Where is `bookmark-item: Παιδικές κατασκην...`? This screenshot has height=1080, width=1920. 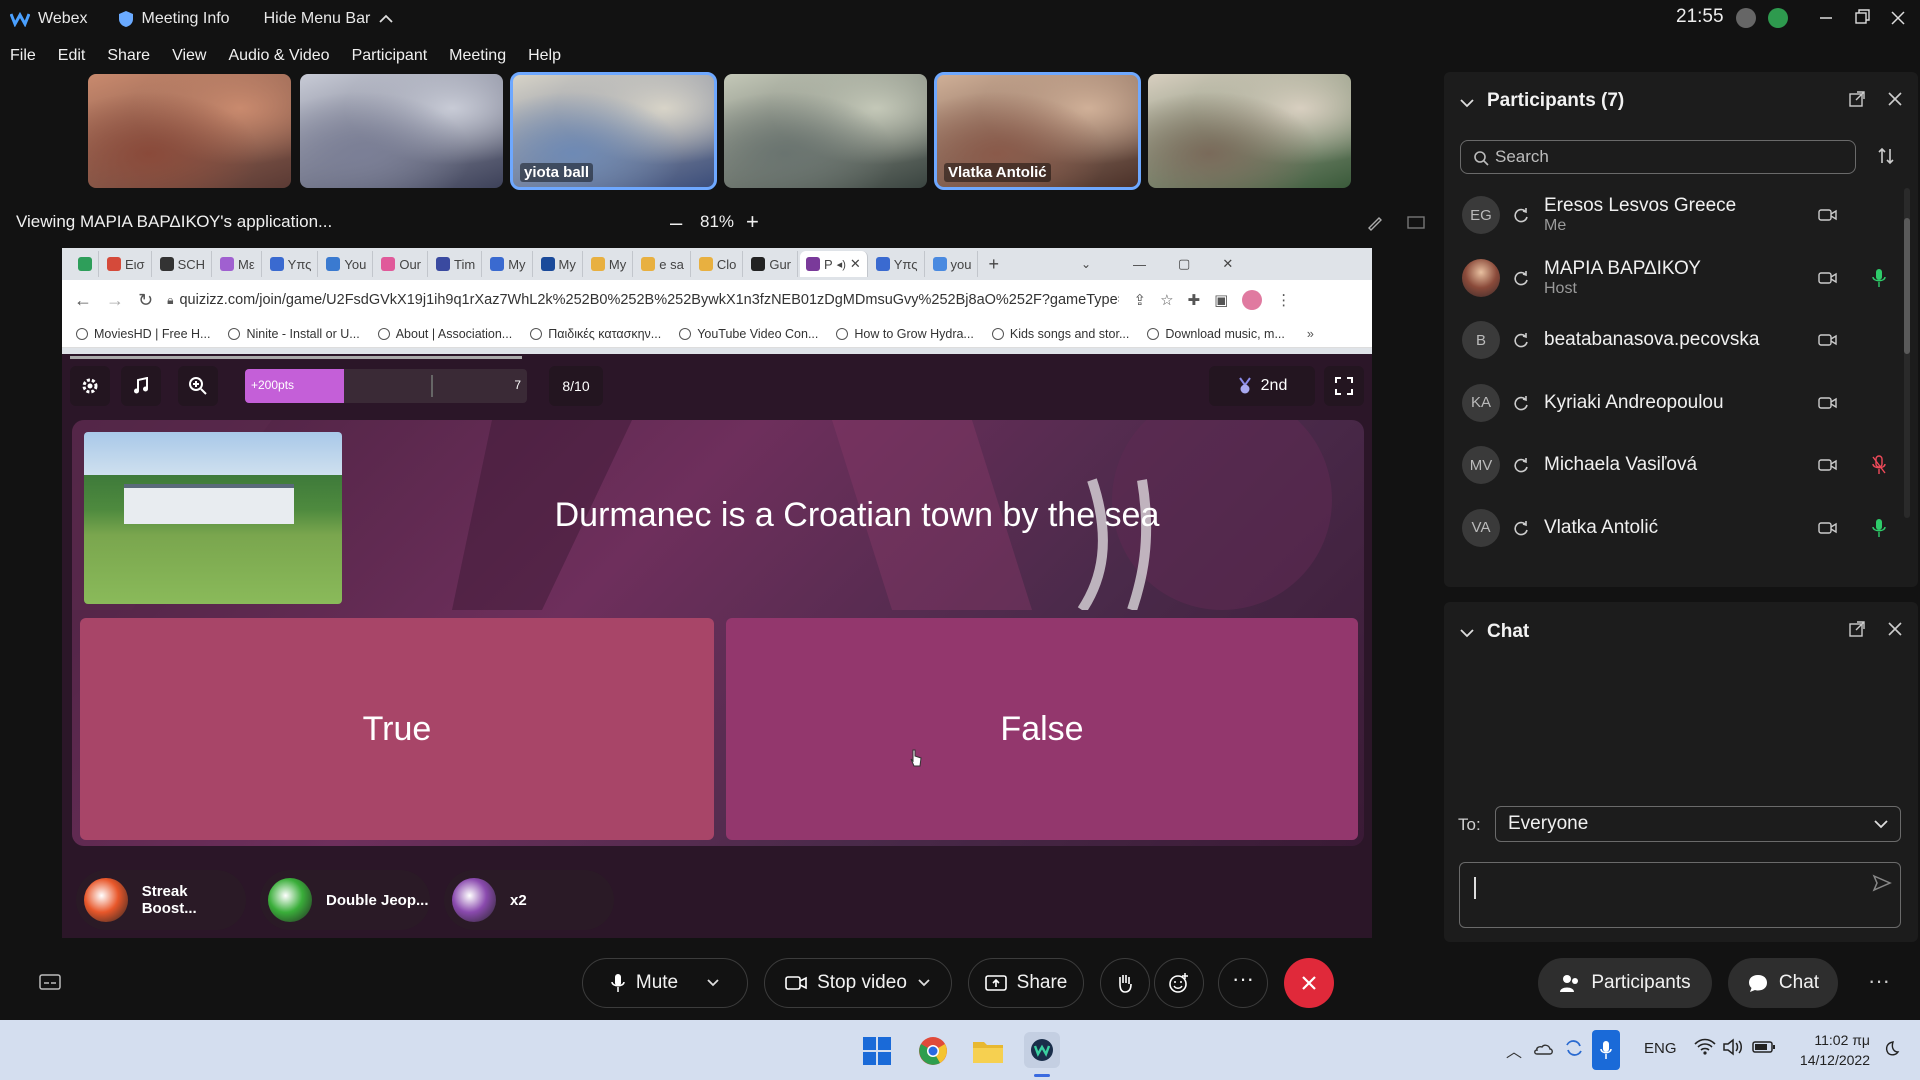
bookmark-item: Παιδικές κατασκην... is located at coordinates (595, 334).